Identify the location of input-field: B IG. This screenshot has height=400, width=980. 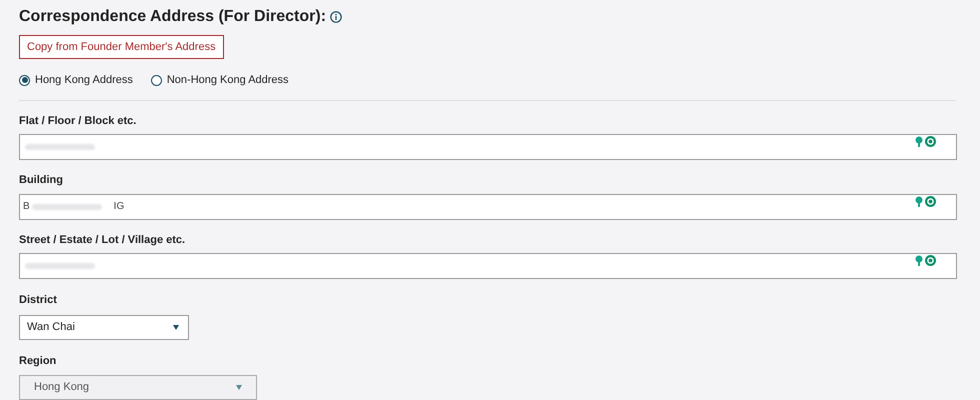
(488, 207).